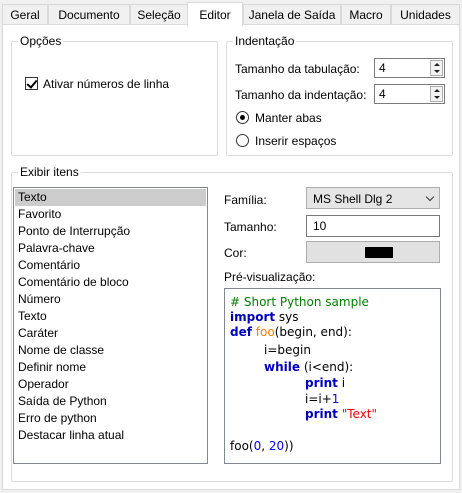 The height and width of the screenshot is (493, 462). What do you see at coordinates (265, 446) in the screenshot?
I see `code-text: ,` at bounding box center [265, 446].